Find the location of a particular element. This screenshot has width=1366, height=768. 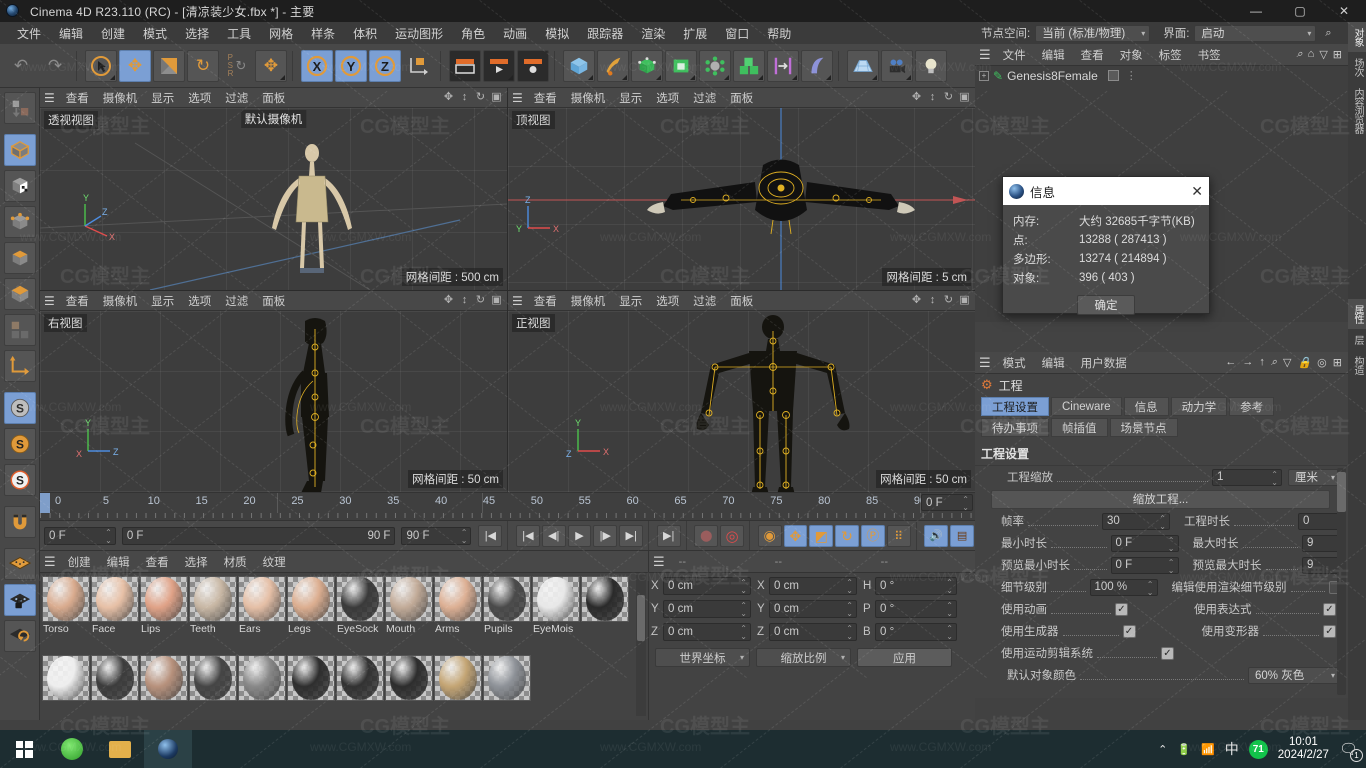

hamburger-icon: ☰ is located at coordinates (985, 55).